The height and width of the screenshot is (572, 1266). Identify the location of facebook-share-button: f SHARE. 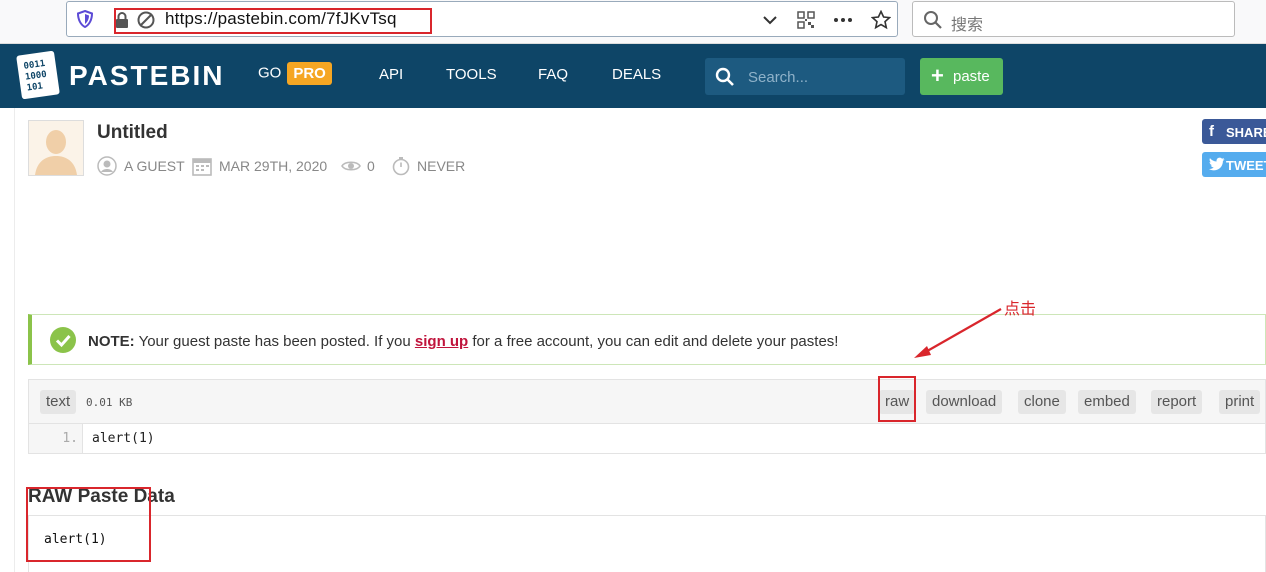
(1234, 131).